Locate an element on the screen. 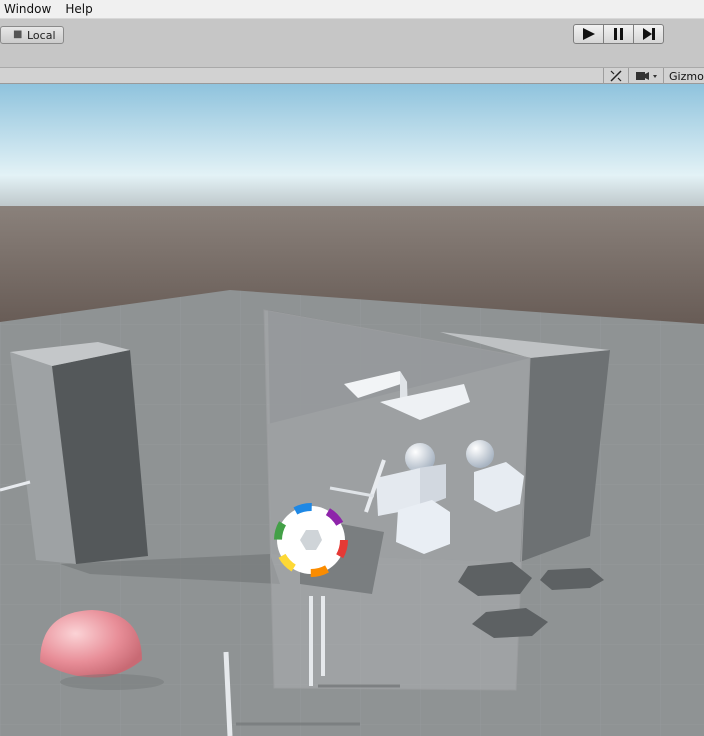 This screenshot has width=704, height=736. pause-icon is located at coordinates (618, 34).